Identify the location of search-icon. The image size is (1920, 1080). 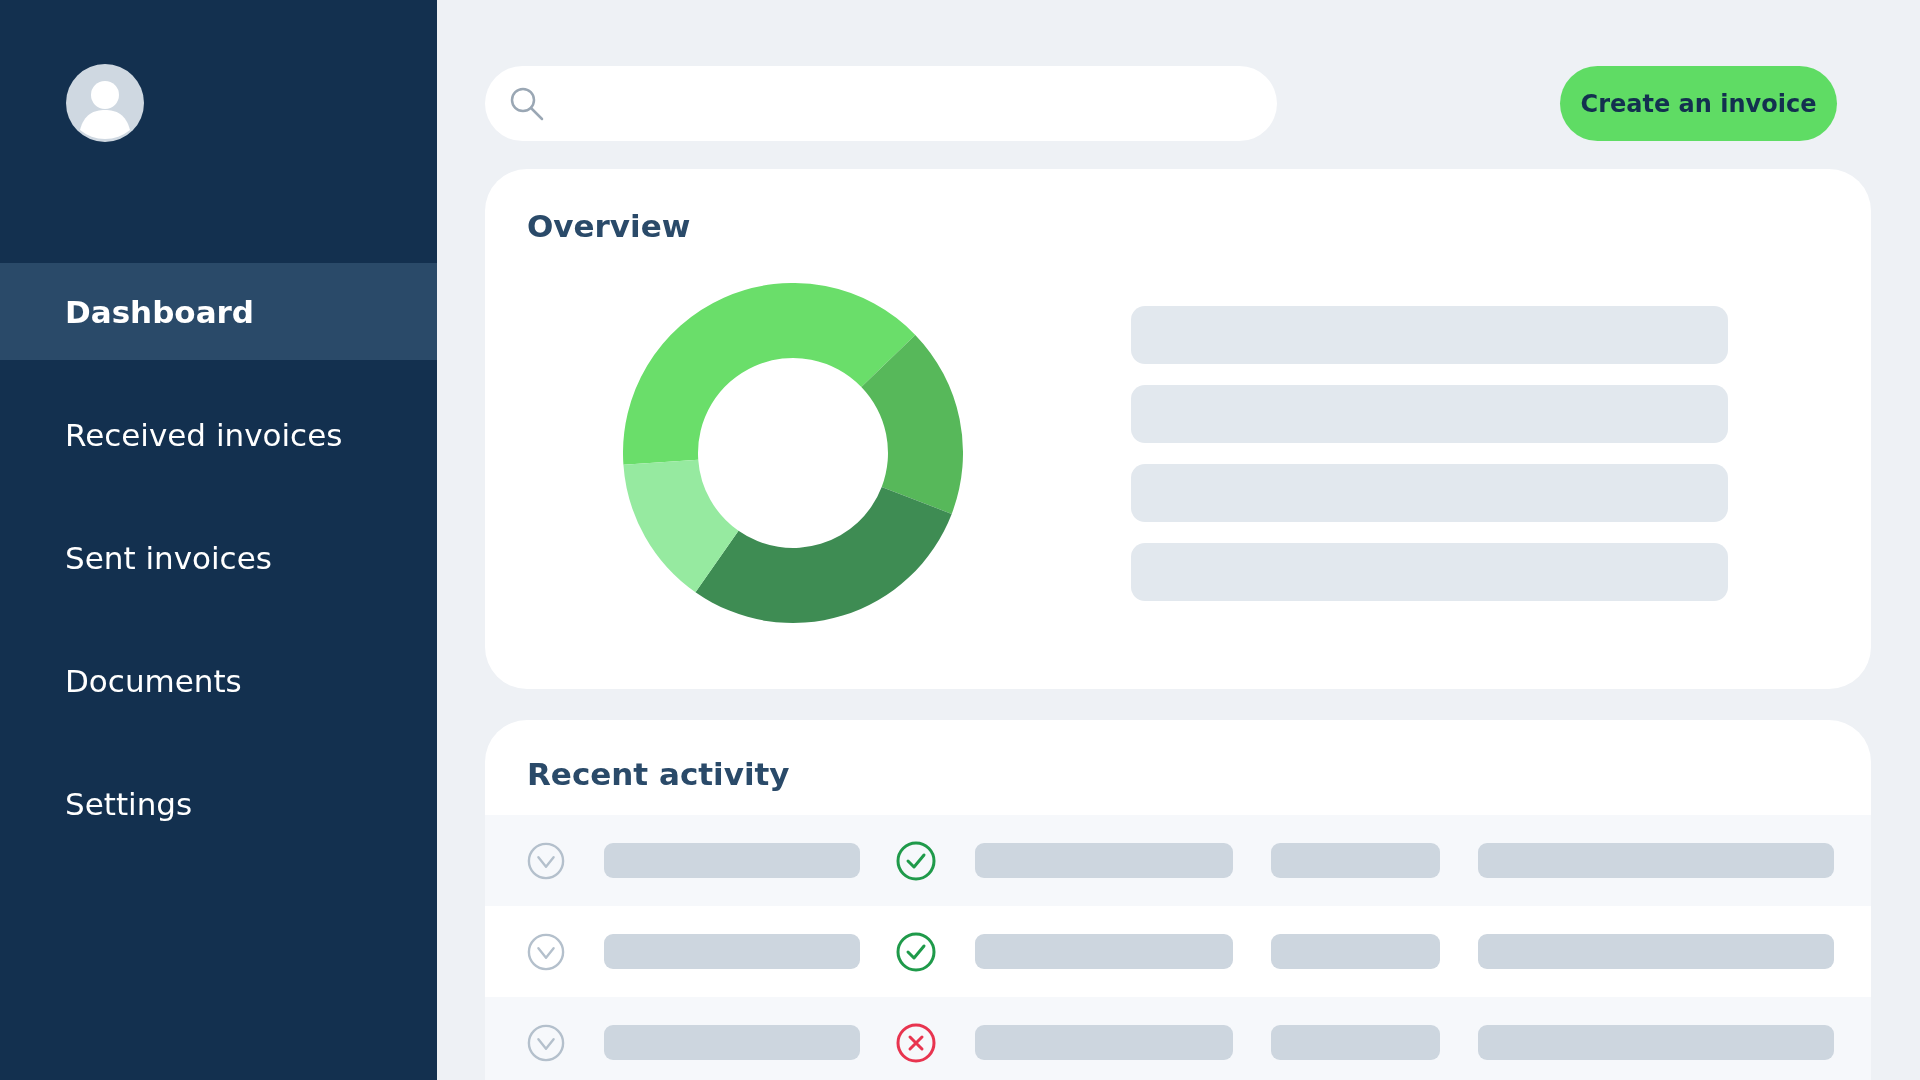
(527, 103).